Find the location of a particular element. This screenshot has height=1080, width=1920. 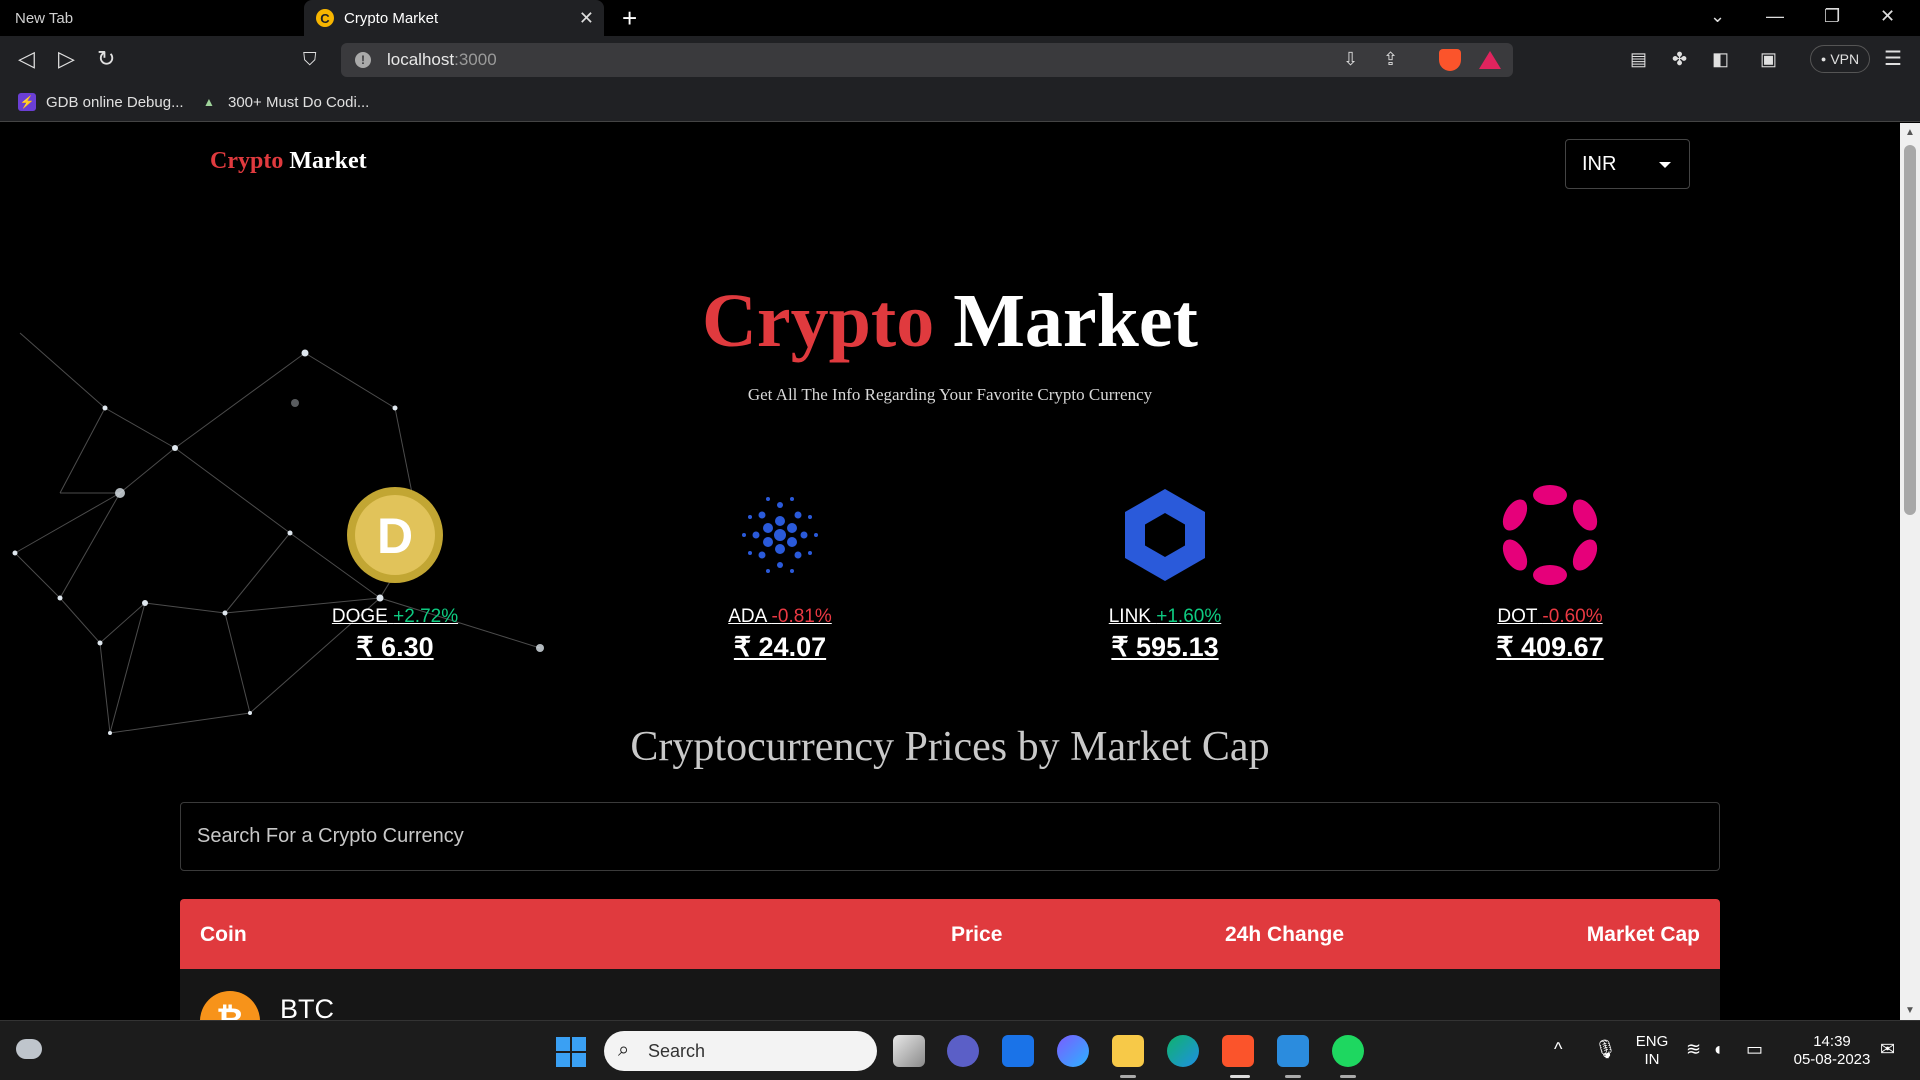

brand-part1: Crypto is located at coordinates (247, 161).